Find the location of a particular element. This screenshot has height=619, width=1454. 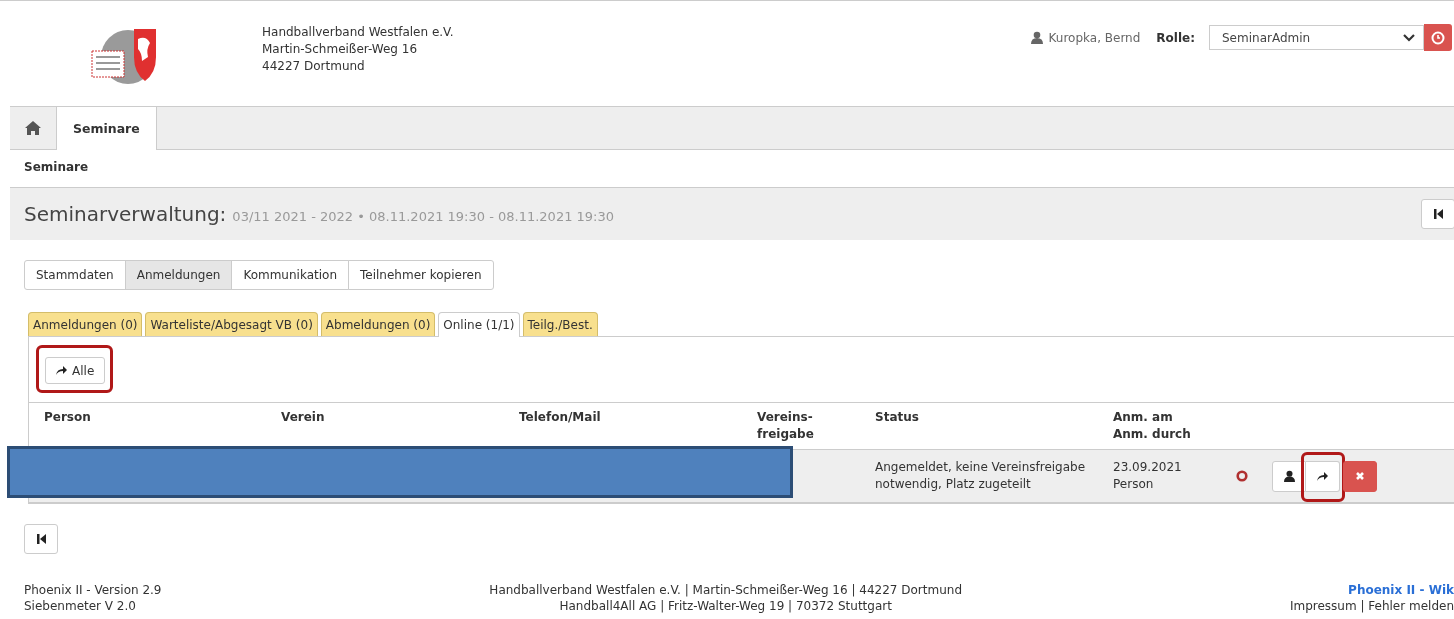

column-header: Anm. am Anm. durch is located at coordinates (1152, 426).